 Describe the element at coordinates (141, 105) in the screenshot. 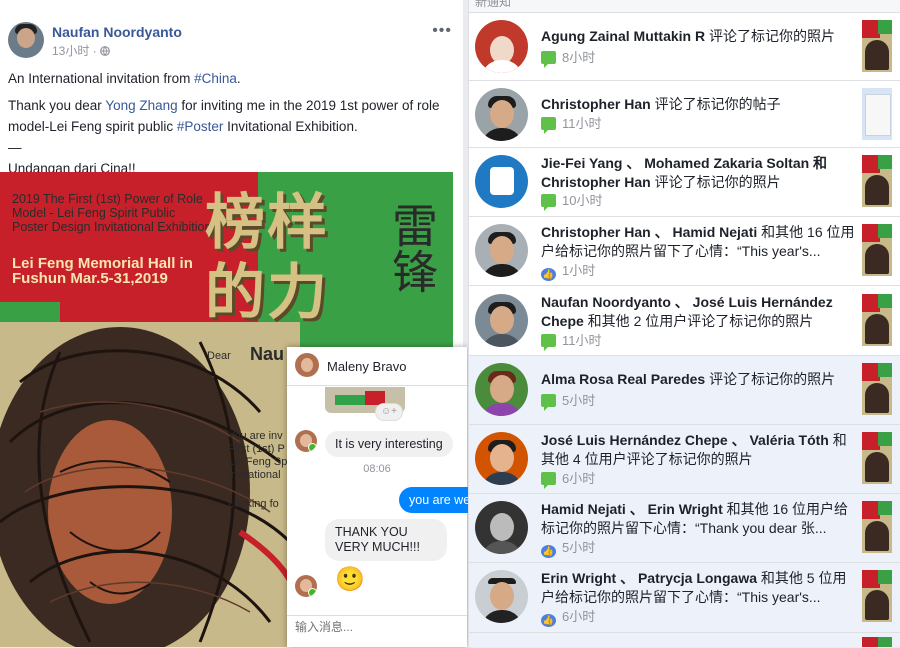

I see `mention-yong-zhang-link: Yong Zhang` at that location.